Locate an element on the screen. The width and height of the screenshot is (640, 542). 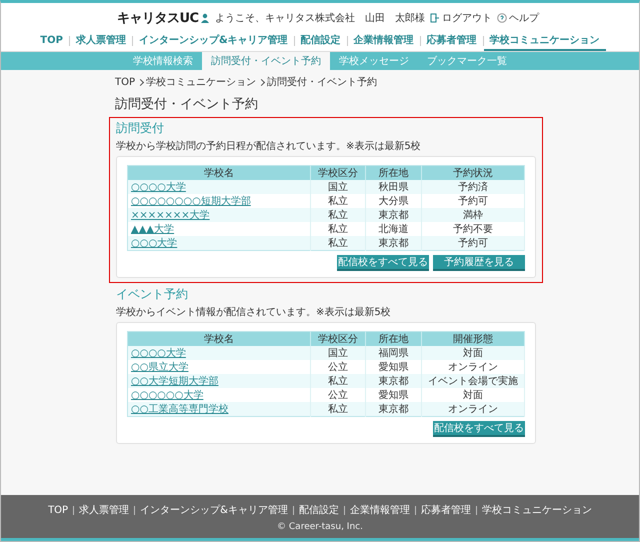
breadcrumb-link: TOP is located at coordinates (125, 82).